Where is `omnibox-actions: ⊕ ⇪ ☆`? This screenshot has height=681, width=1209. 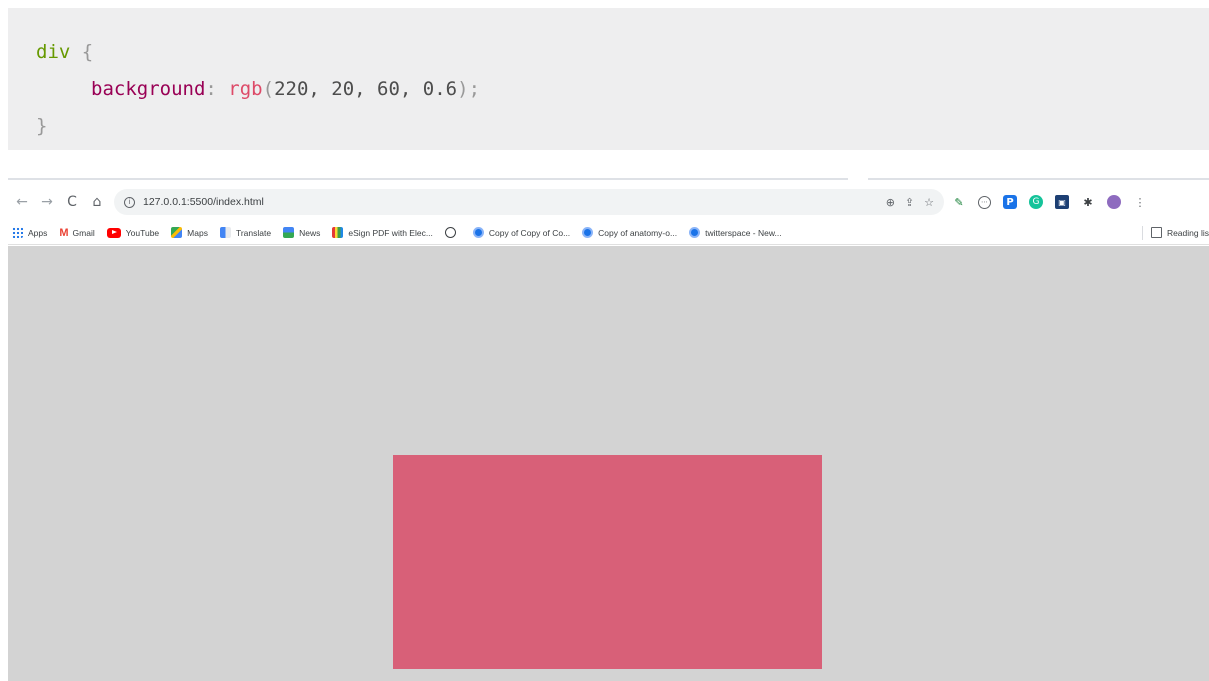 omnibox-actions: ⊕ ⇪ ☆ is located at coordinates (915, 202).